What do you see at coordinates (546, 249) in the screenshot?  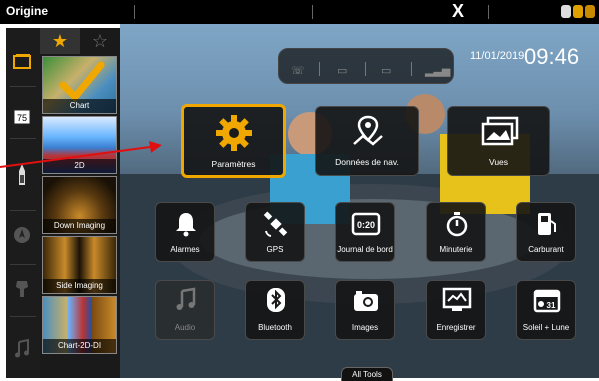 I see `tool-label: Carburant` at bounding box center [546, 249].